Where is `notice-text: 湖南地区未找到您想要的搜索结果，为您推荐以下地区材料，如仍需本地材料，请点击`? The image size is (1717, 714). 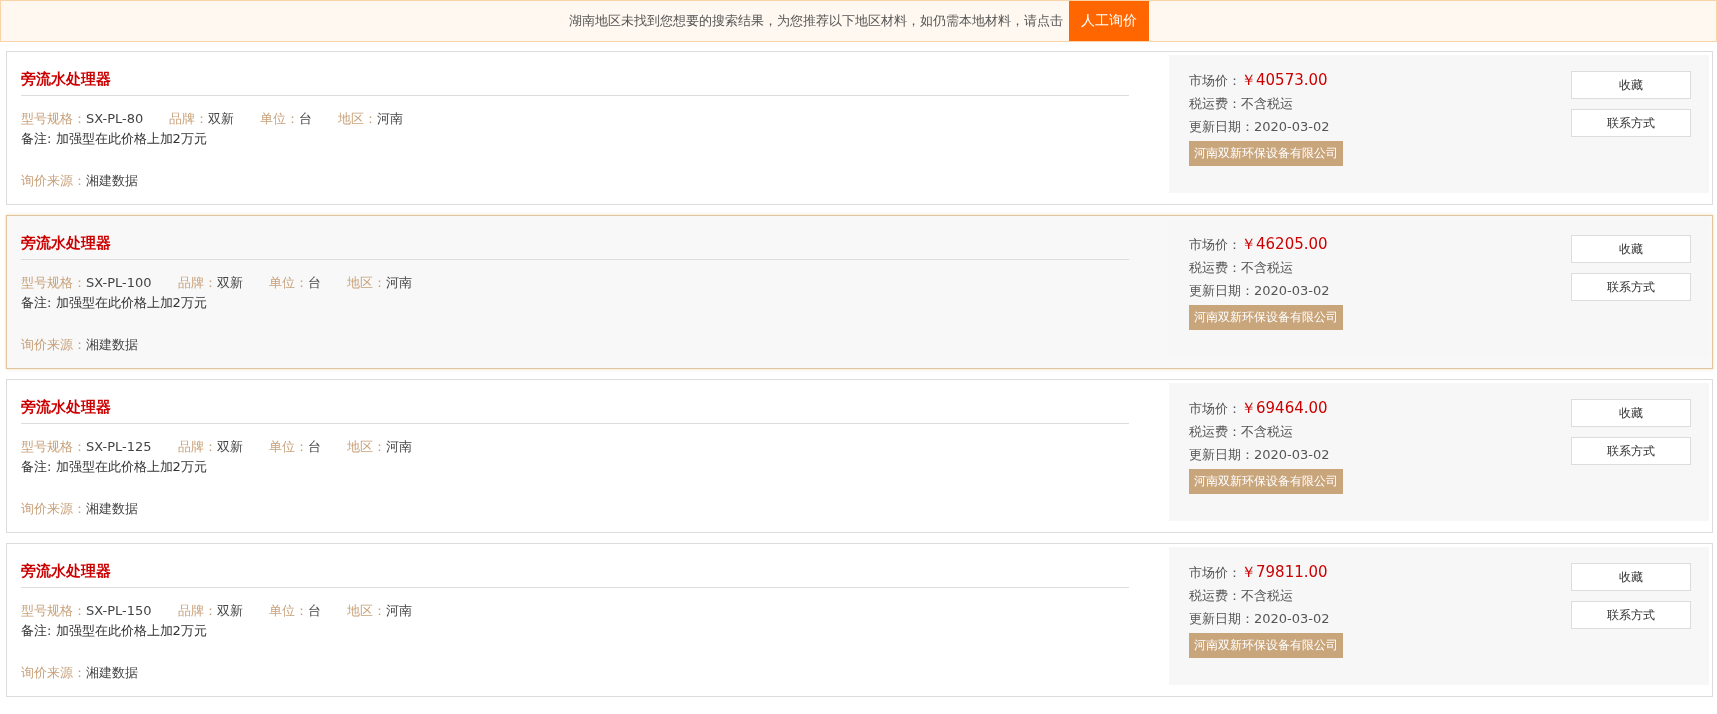
notice-text: 湖南地区未找到您想要的搜索结果，为您推荐以下地区材料，如仍需本地材料，请点击 is located at coordinates (815, 21).